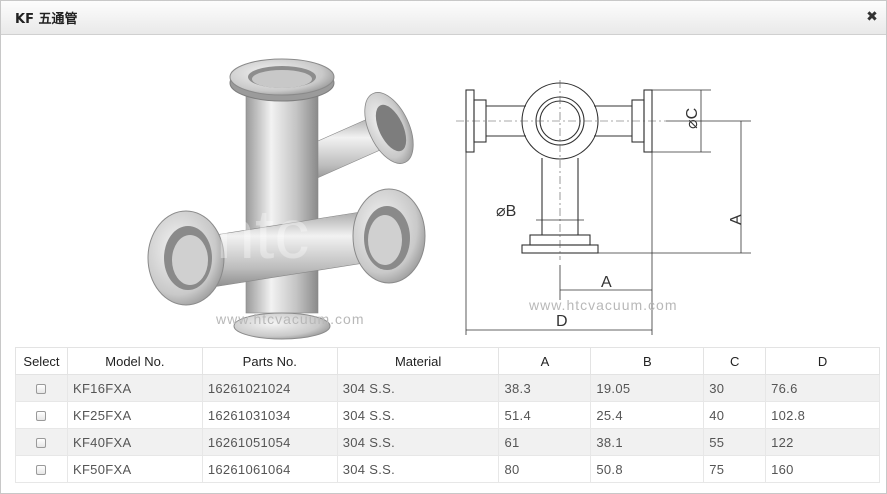 Image resolution: width=887 pixels, height=494 pixels. I want to click on b-cell: 19.05, so click(647, 388).